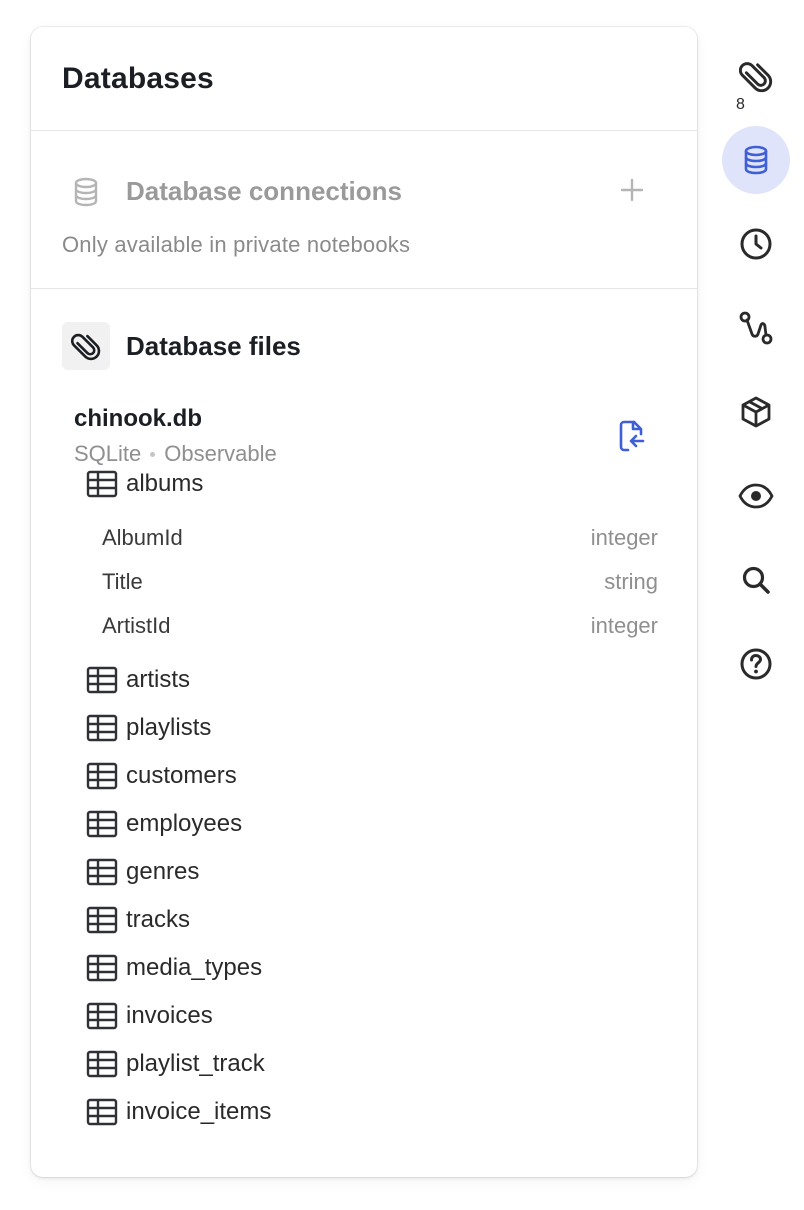  What do you see at coordinates (380, 538) in the screenshot?
I see `column-row: AlbumId integer` at bounding box center [380, 538].